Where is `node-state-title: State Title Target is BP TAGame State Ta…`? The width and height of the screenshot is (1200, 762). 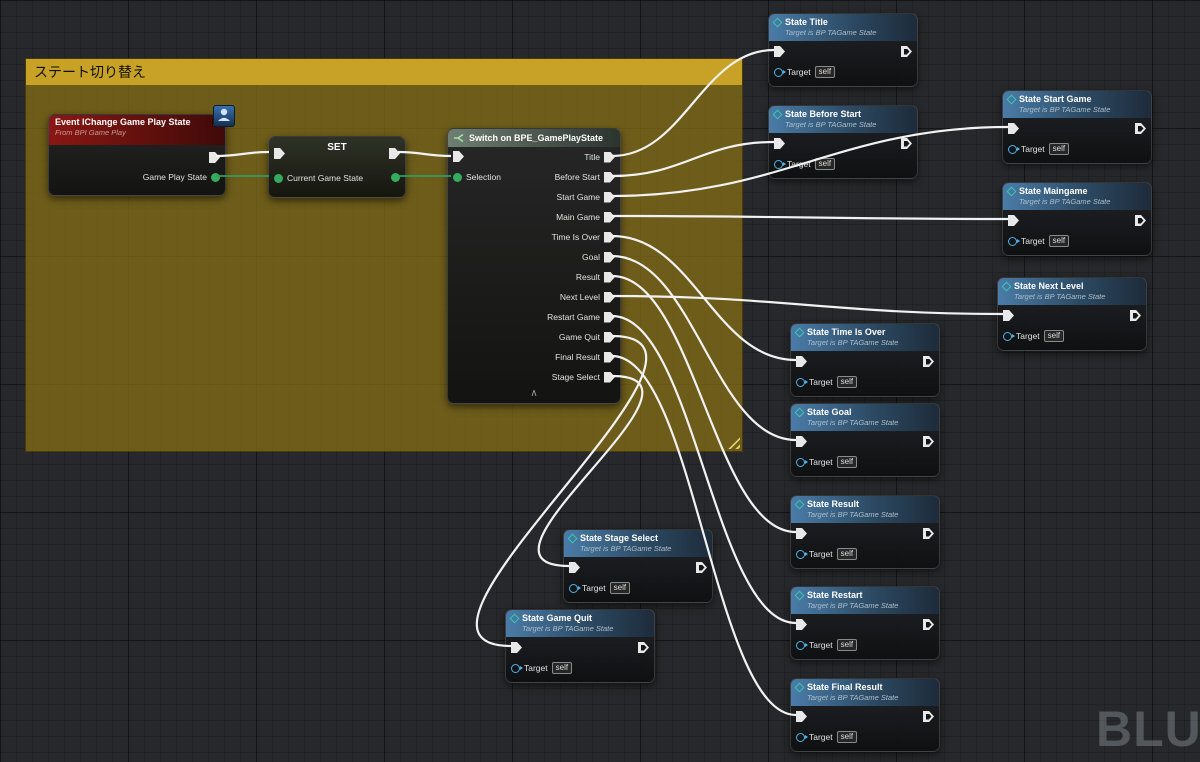 node-state-title: State Title Target is BP TAGame State Ta… is located at coordinates (843, 50).